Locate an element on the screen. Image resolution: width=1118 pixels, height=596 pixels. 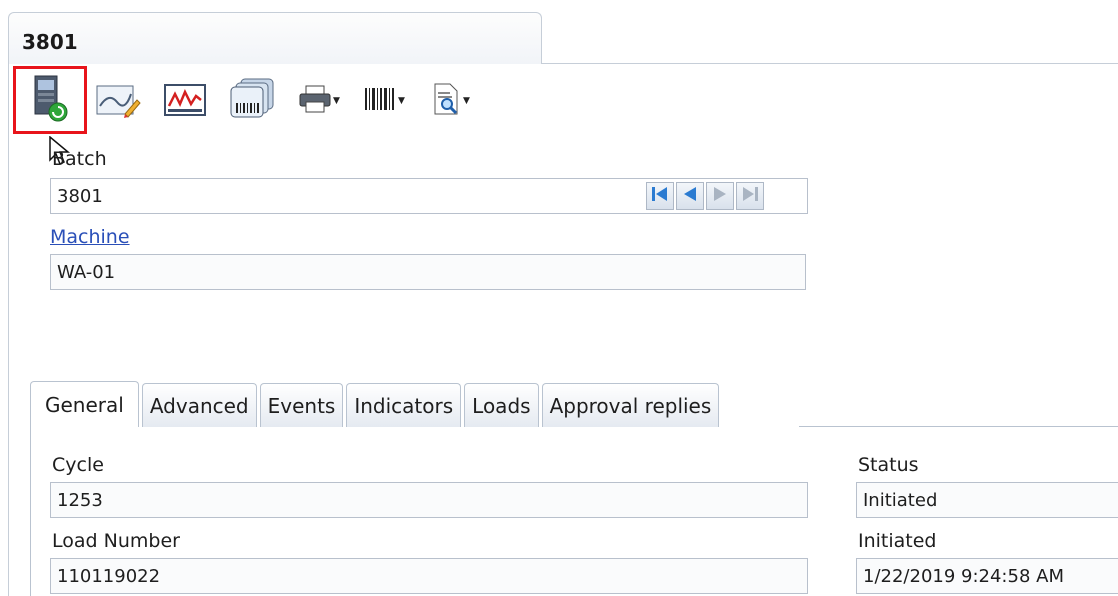
batch-info-button is located at coordinates (50, 100).